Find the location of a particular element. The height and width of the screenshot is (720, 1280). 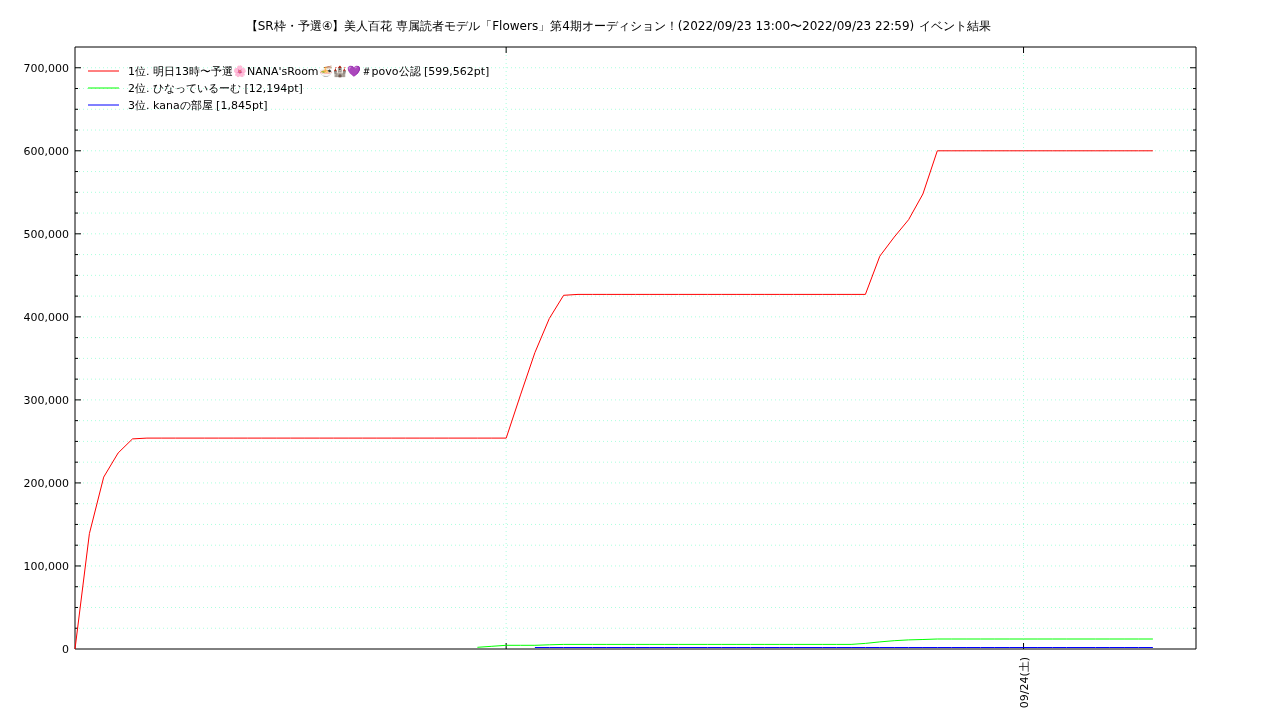

y-tick-label: 200,000 is located at coordinates (46, 483).